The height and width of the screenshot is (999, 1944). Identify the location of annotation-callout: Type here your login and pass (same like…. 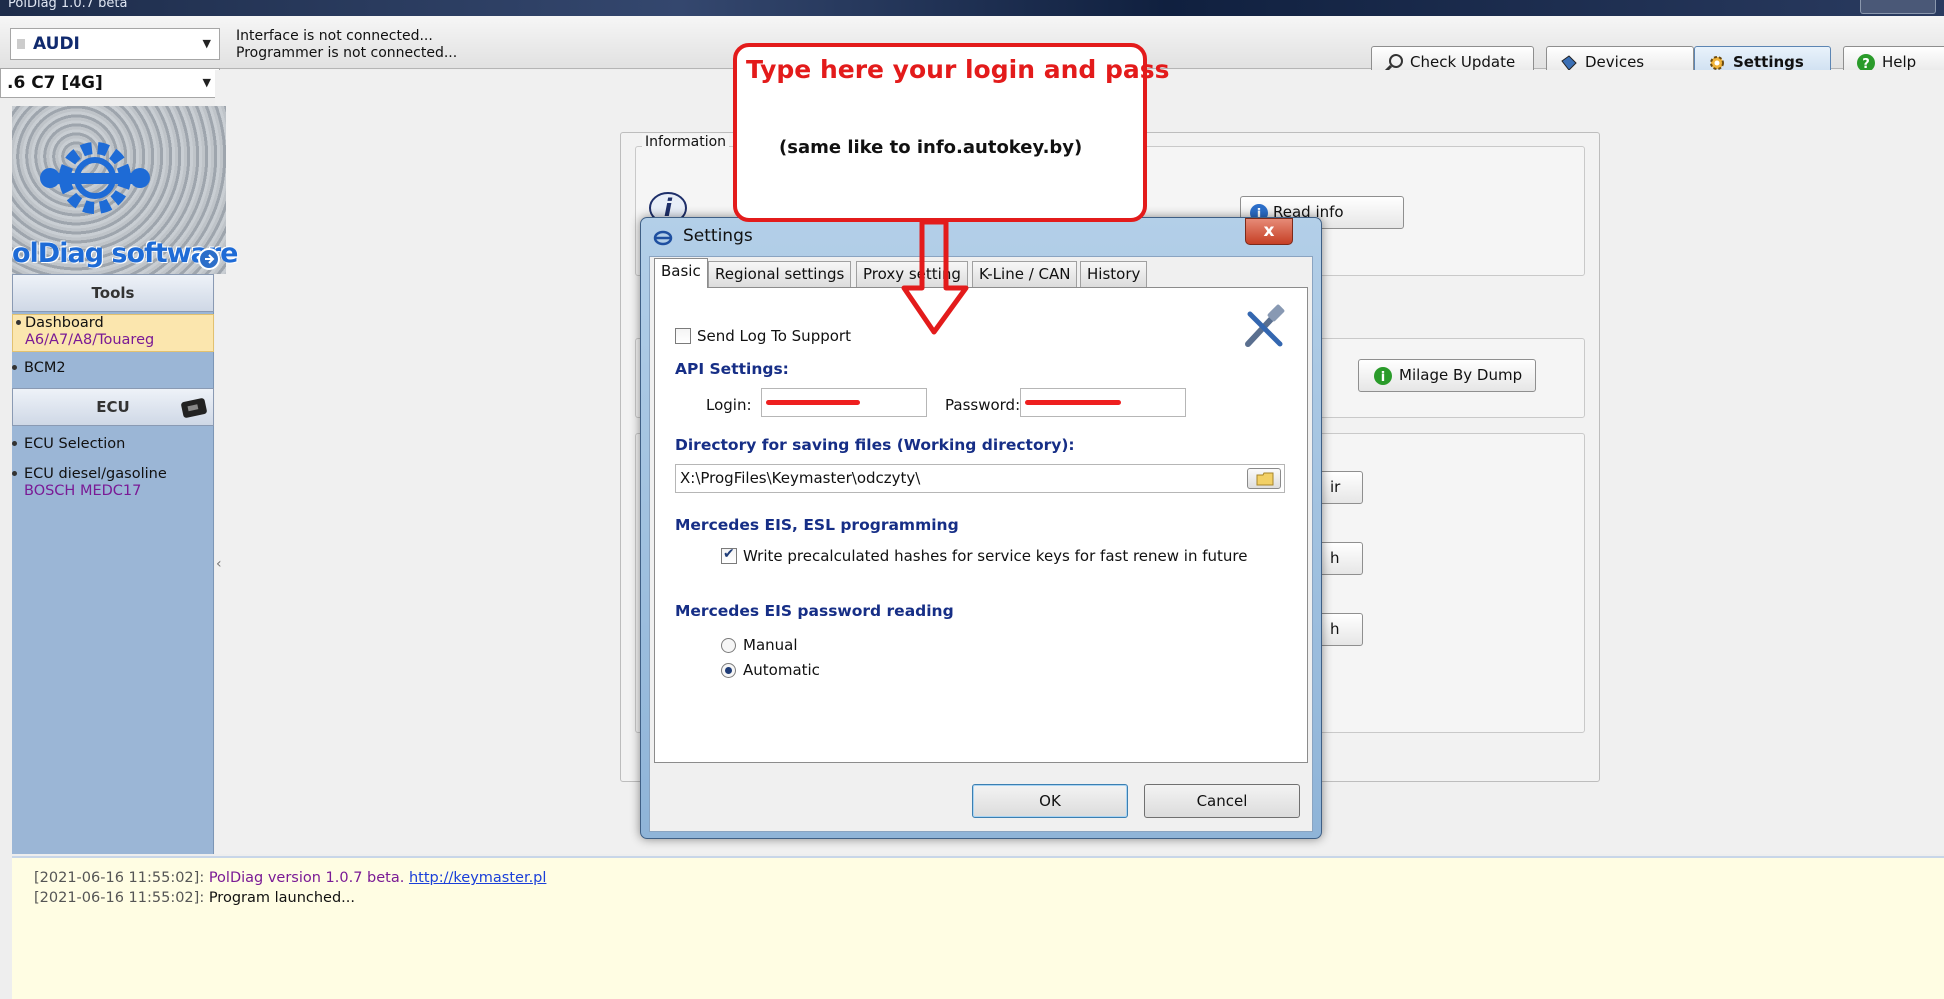
(951, 132).